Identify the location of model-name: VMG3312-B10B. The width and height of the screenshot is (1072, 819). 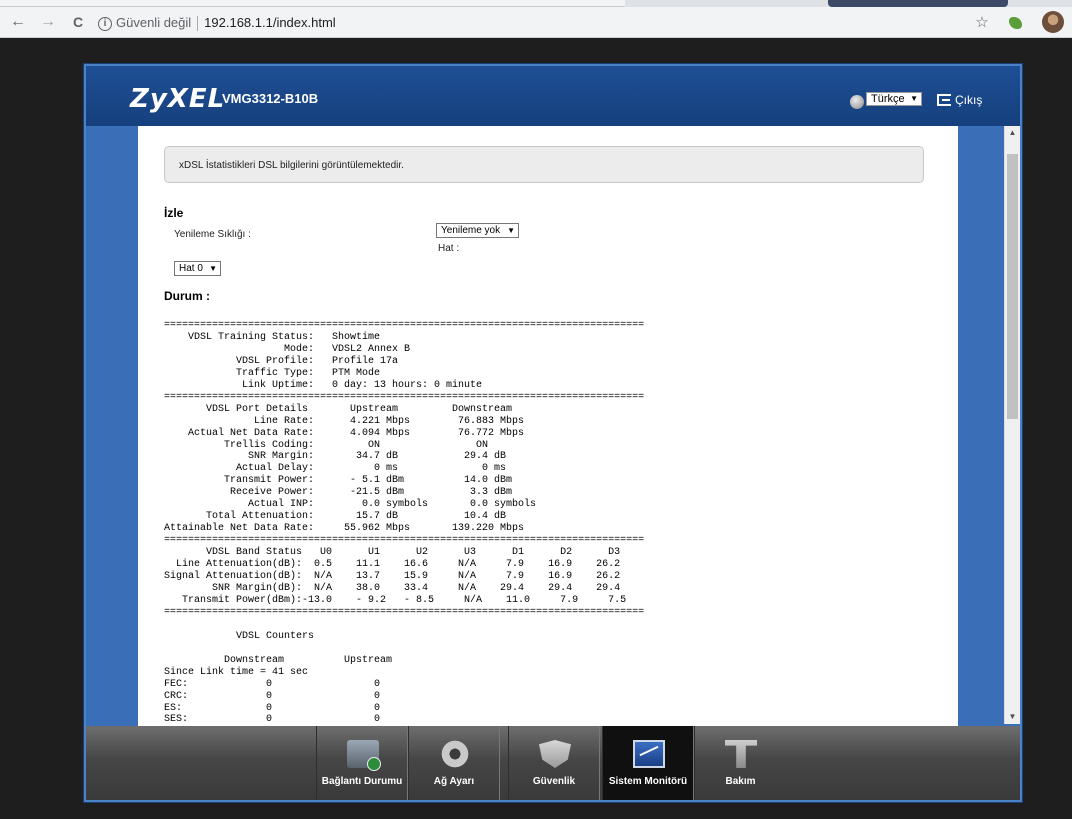
(270, 98).